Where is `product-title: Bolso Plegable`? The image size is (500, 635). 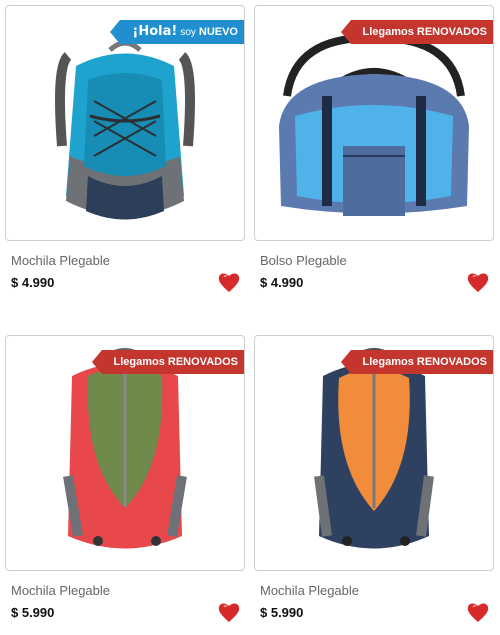
product-title: Bolso Plegable is located at coordinates (303, 260).